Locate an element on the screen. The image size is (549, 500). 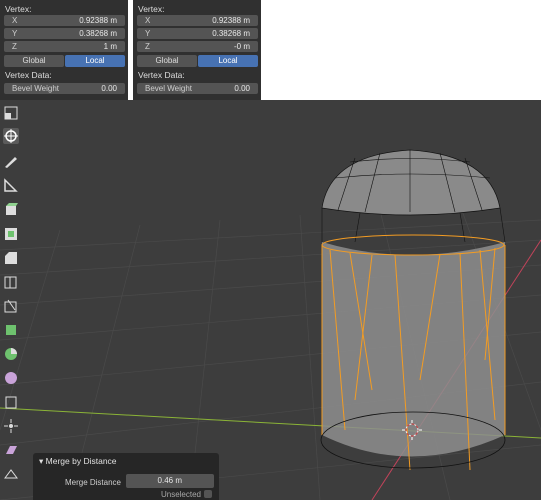
select-box-icon is located at coordinates (11, 113).